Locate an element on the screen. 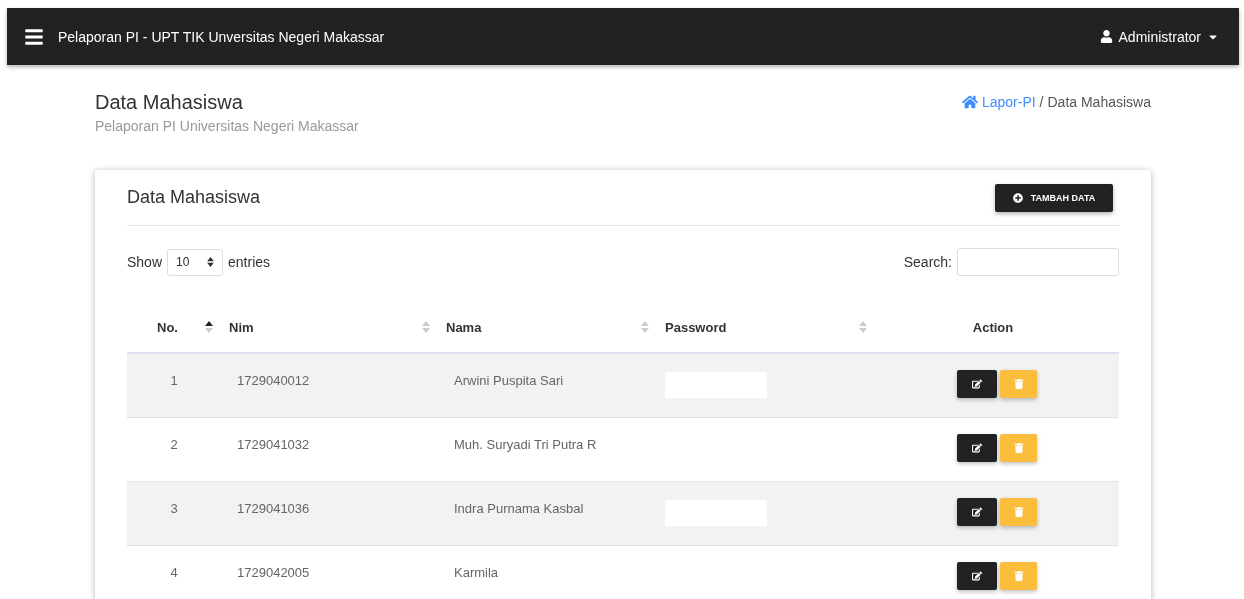 The width and height of the screenshot is (1244, 599). column-header-cell: Nama is located at coordinates (547, 327).